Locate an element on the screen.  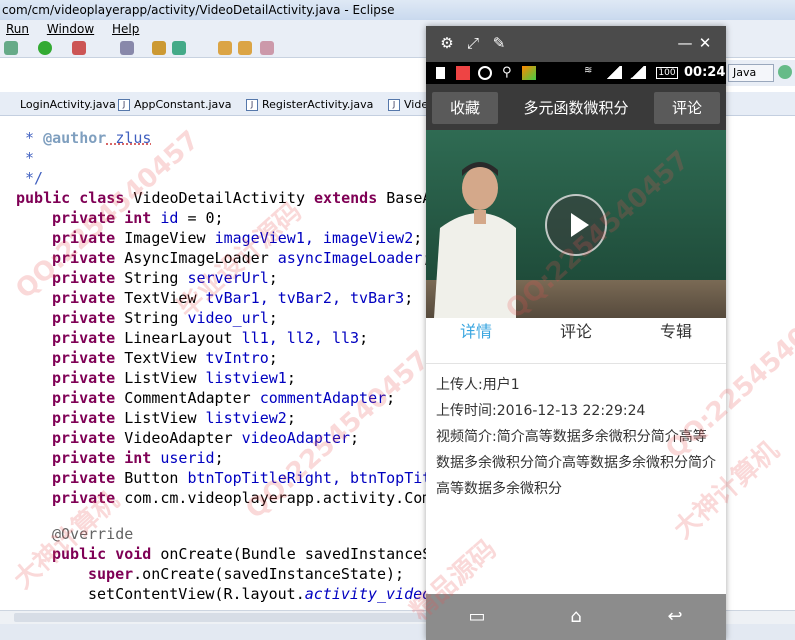
tab-label: Vide is located at coordinates (416, 104).